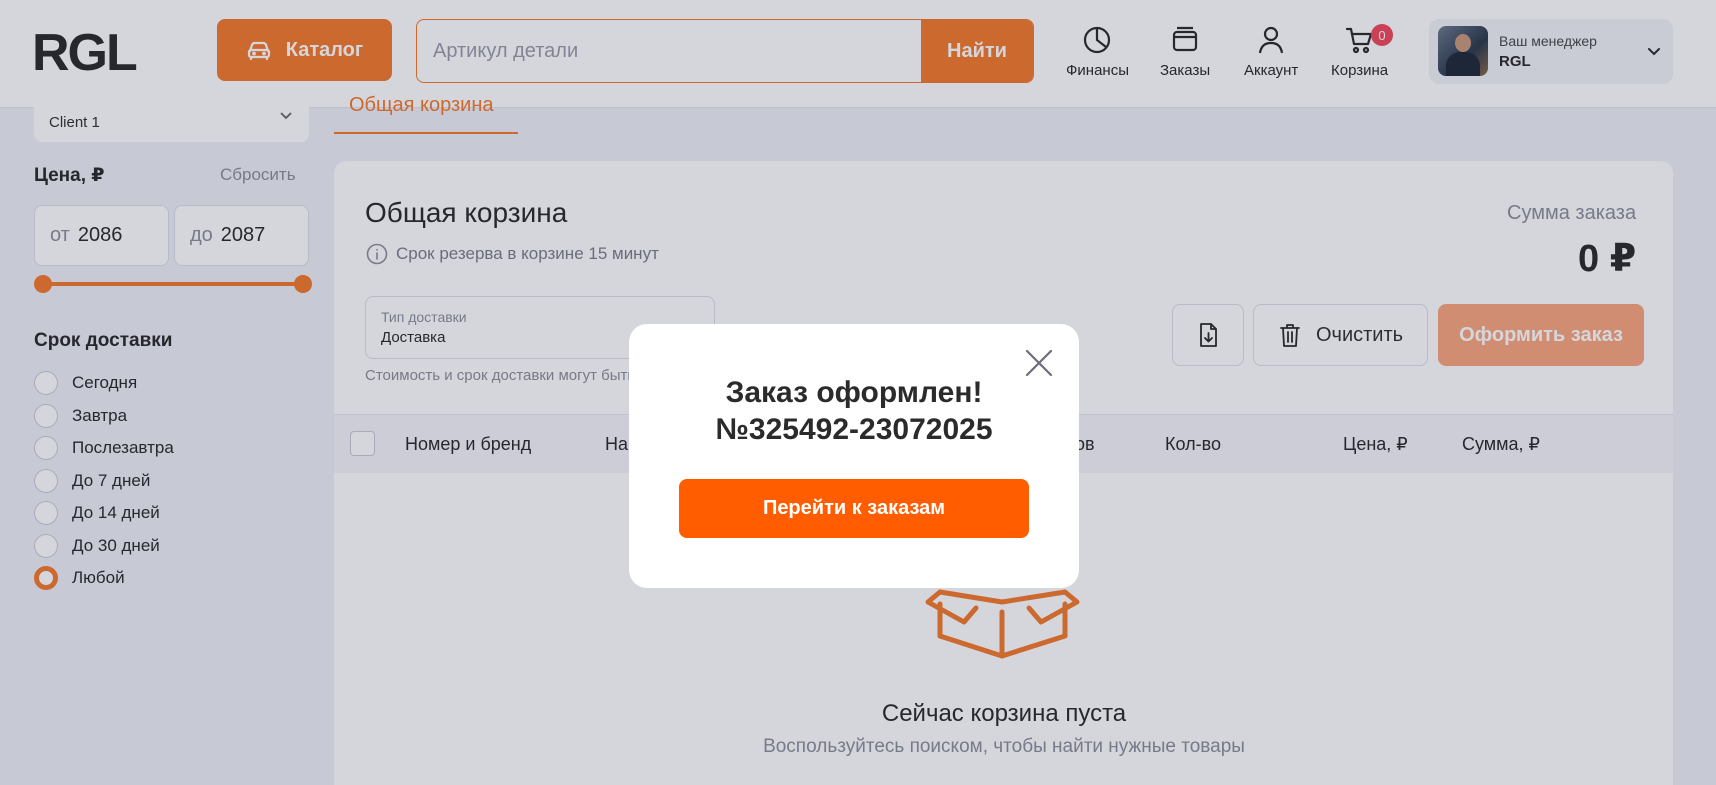  Describe the element at coordinates (854, 392) in the screenshot. I see `dialog-title-line: Заказ оформлен!` at that location.